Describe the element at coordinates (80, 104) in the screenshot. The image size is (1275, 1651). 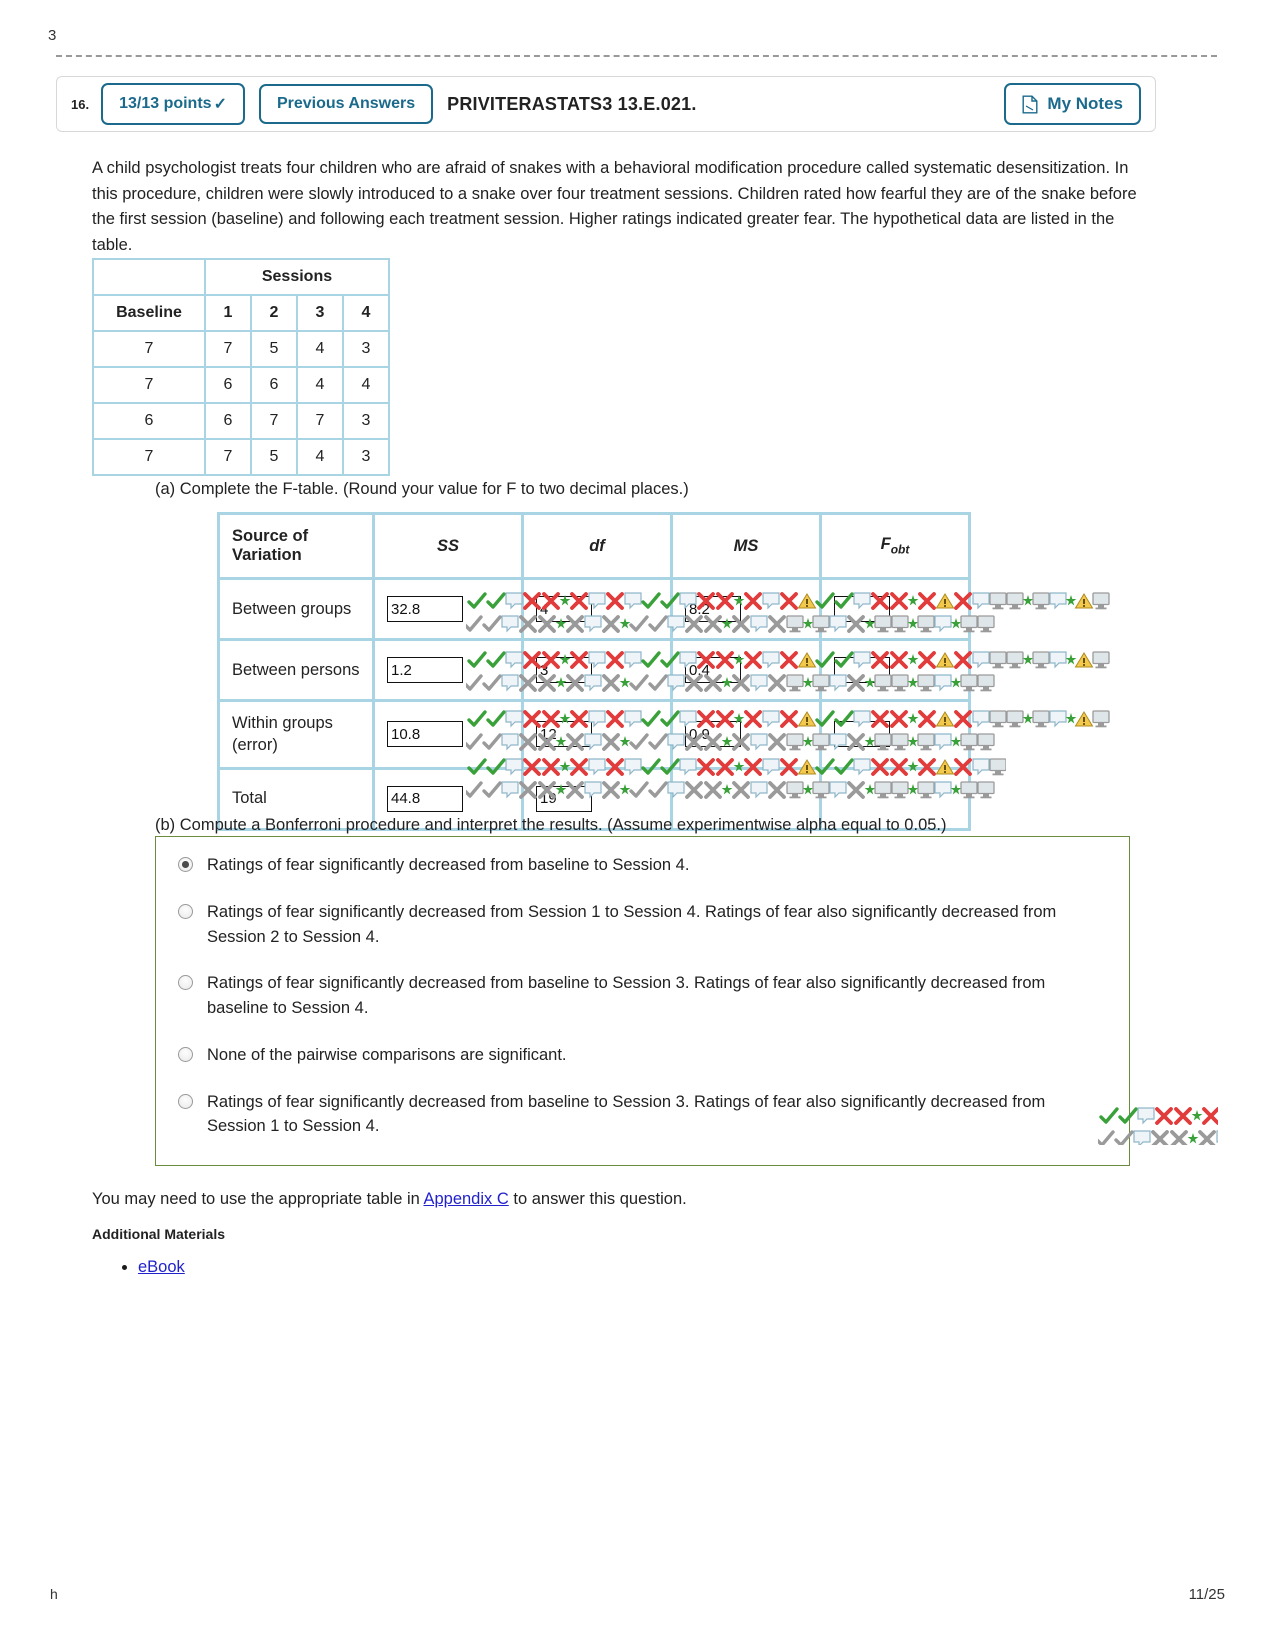
I see `question-number: 16.` at that location.